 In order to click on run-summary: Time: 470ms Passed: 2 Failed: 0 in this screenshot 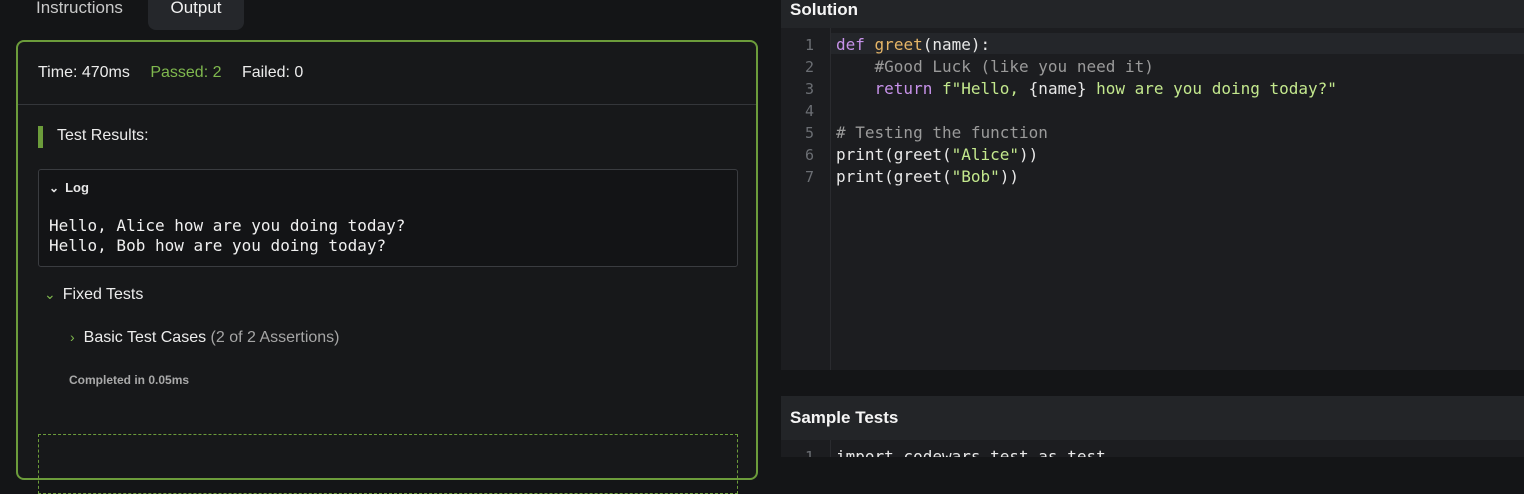, I will do `click(178, 73)`.